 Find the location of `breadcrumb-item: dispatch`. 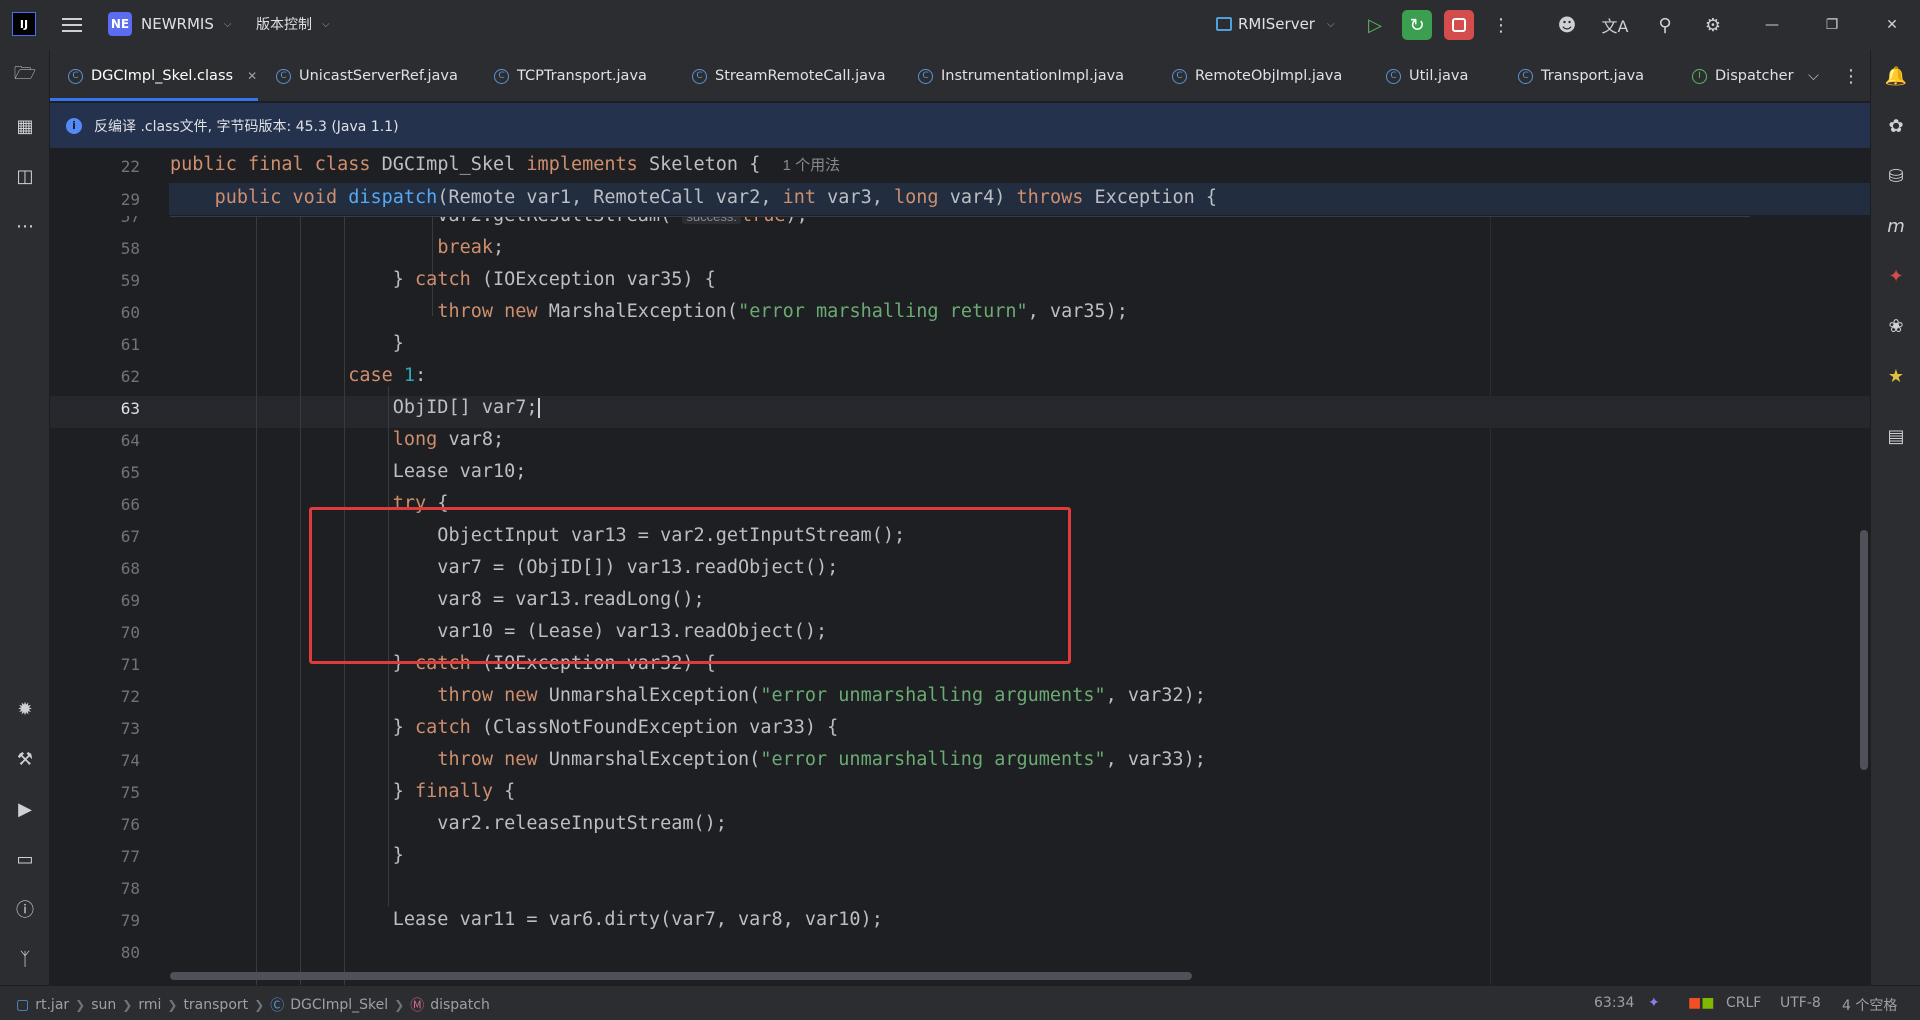

breadcrumb-item: dispatch is located at coordinates (460, 1005).